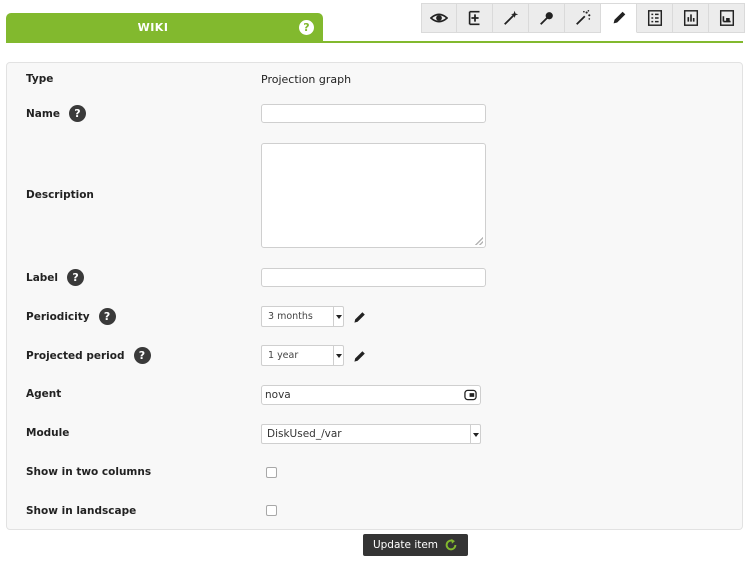  I want to click on two-columns-label: Show in two columns, so click(88, 472).